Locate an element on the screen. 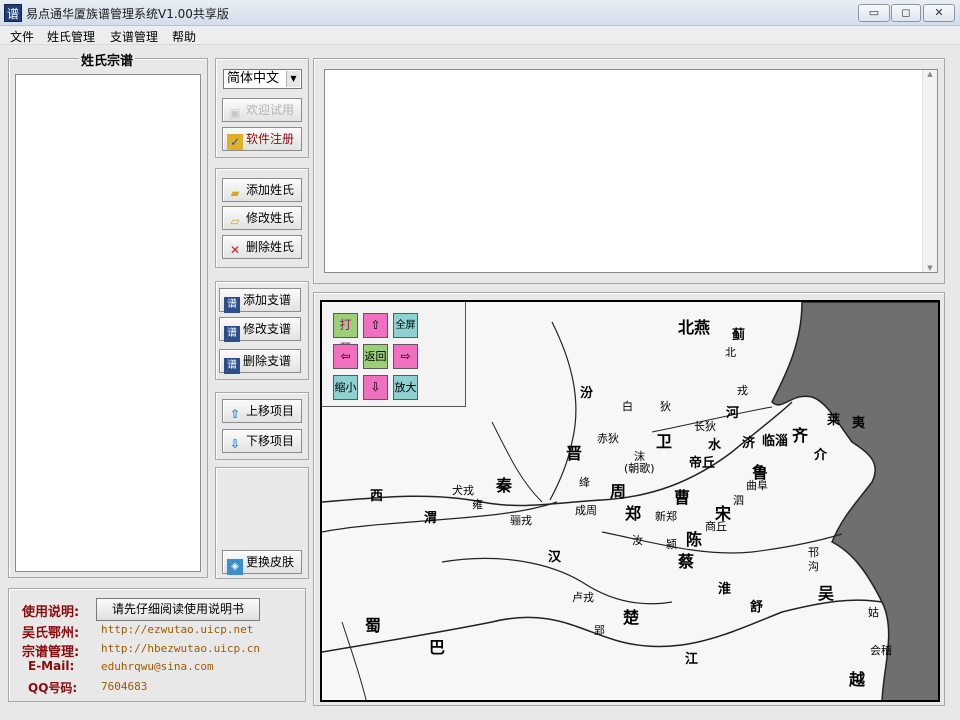 Image resolution: width=960 pixels, height=720 pixels. delete-x-icon: ✕ is located at coordinates (235, 250).